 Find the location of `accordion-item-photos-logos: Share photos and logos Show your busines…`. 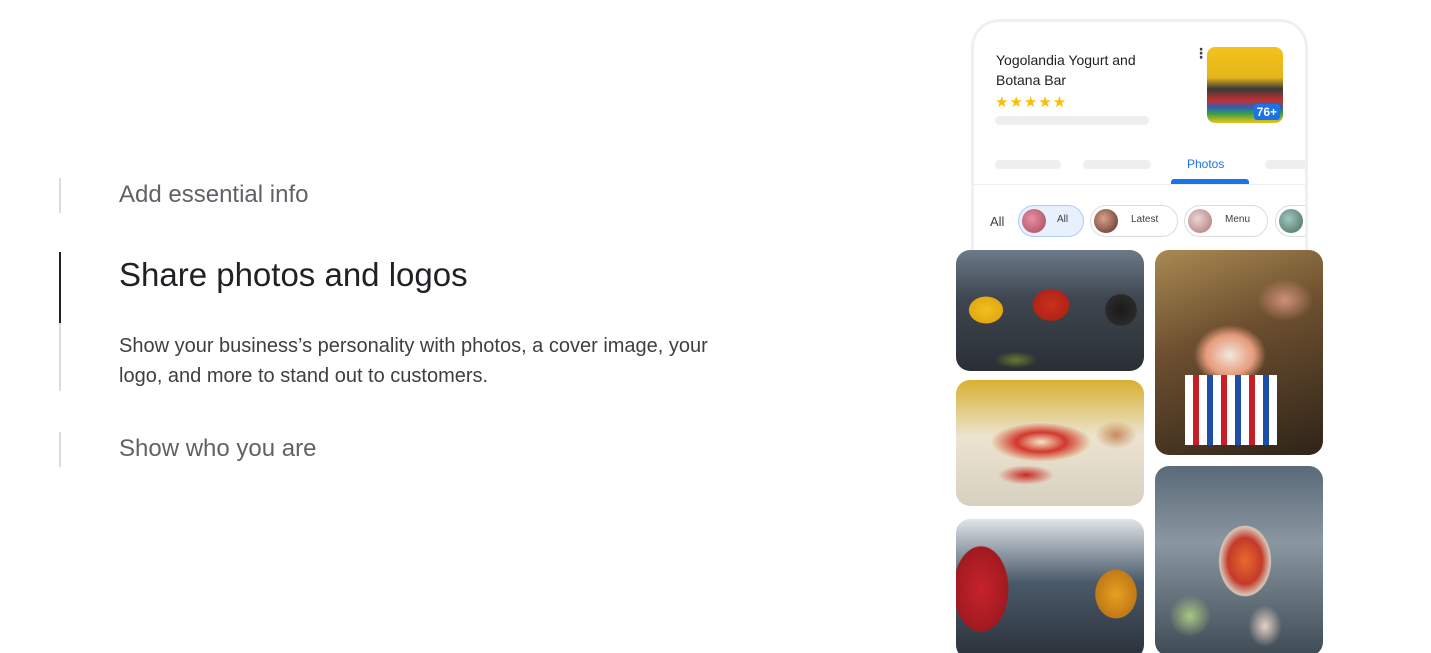

accordion-item-photos-logos: Share photos and logos Show your busines… is located at coordinates (409, 322).